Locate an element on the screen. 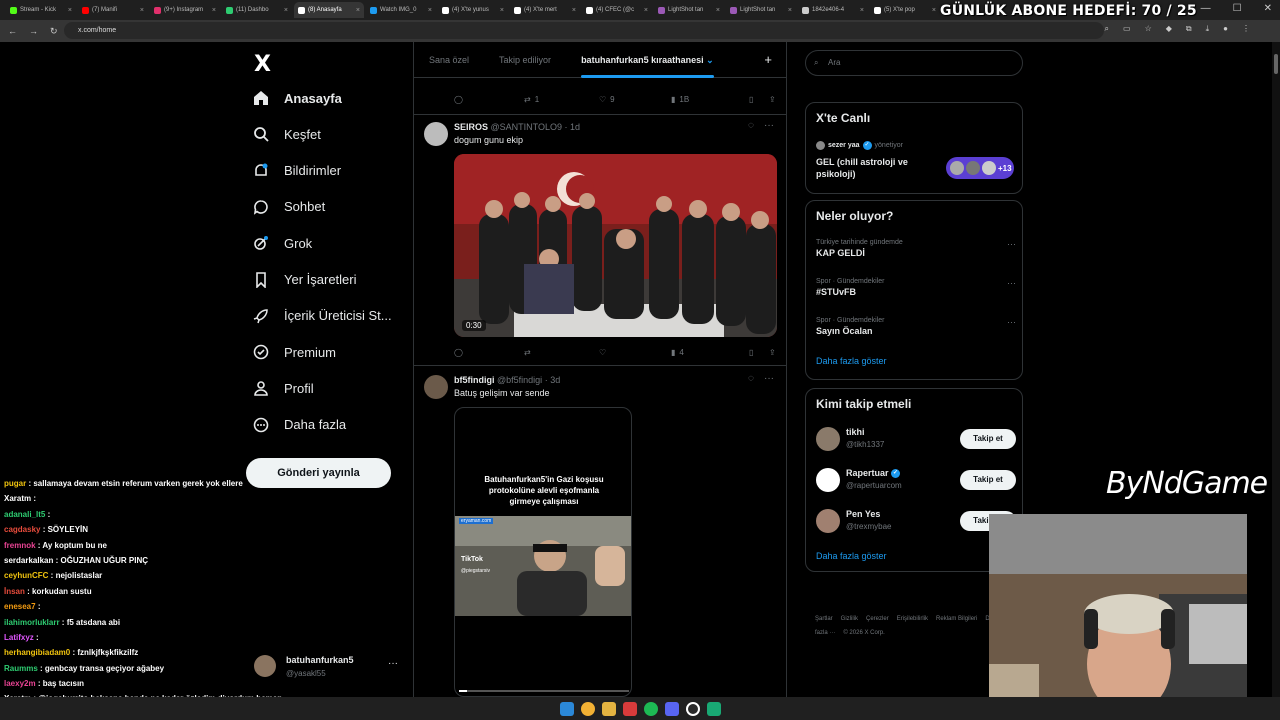 The image size is (1280, 720). nav-item-profile: Profil is located at coordinates (283, 388).